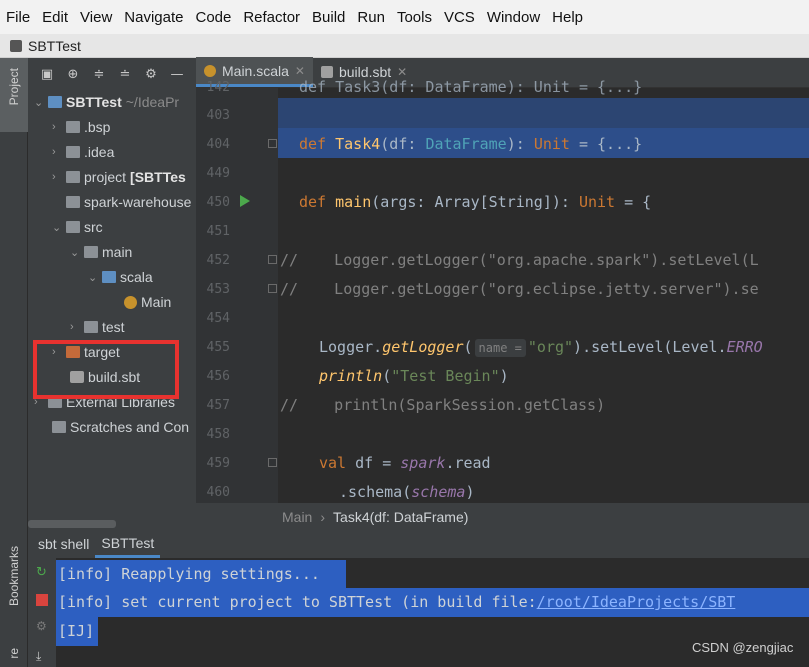 This screenshot has height=667, width=809. What do you see at coordinates (158, 177) in the screenshot?
I see `tree-item-module-tag: [SBTTes` at bounding box center [158, 177].